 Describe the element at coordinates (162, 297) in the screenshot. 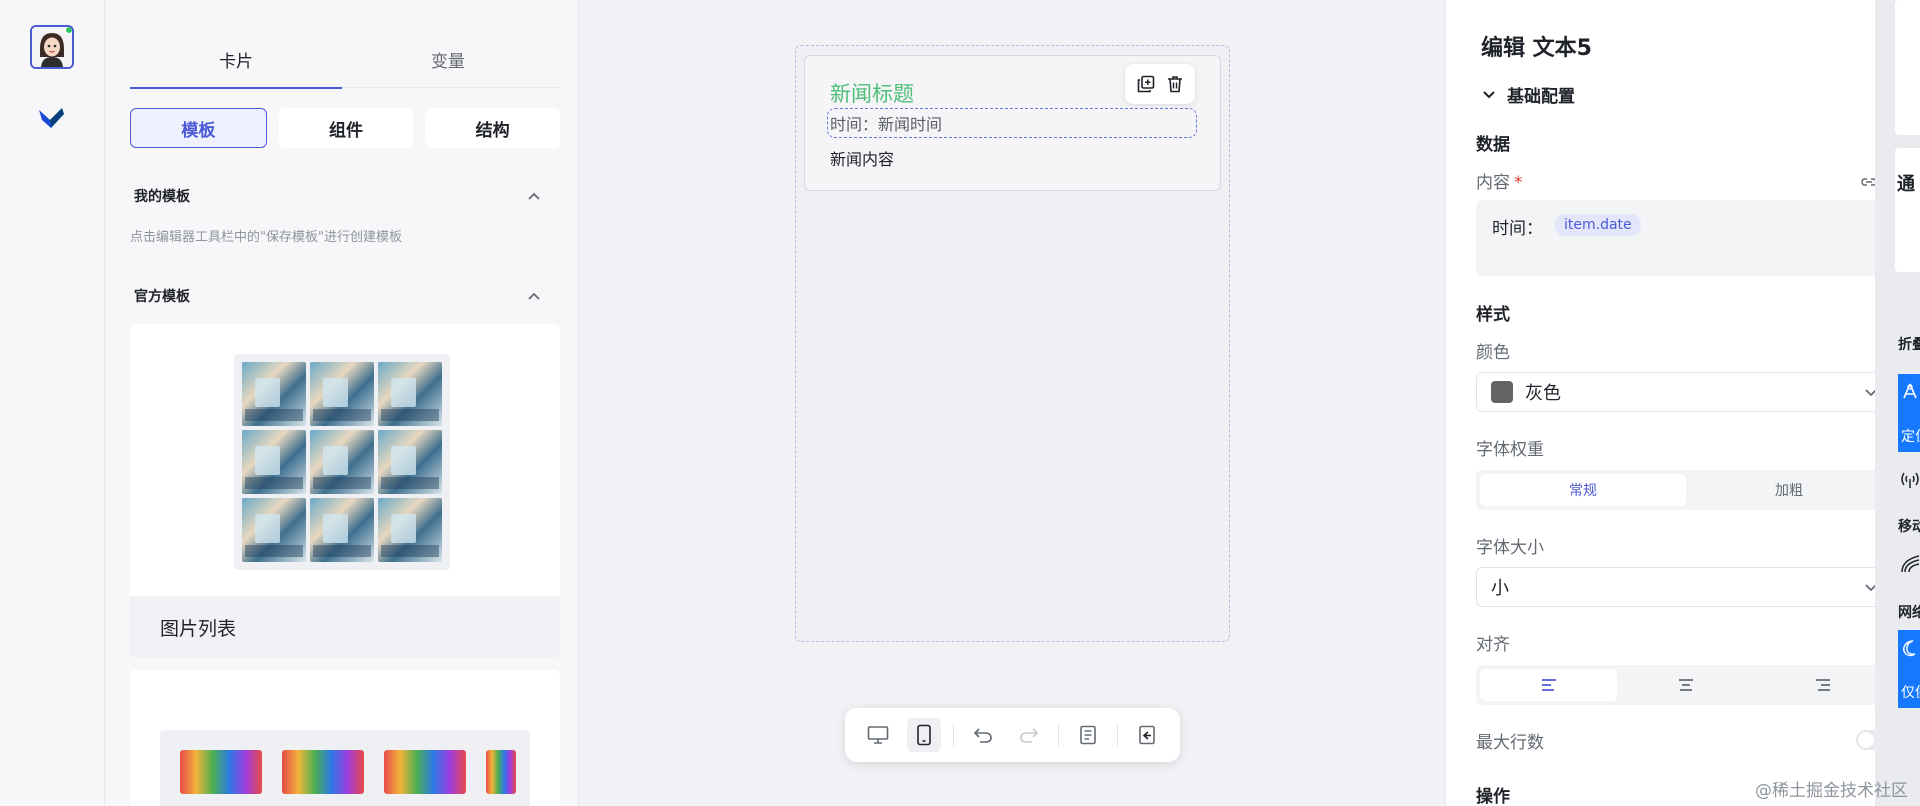

I see `official-templates-title: 官方模板` at that location.